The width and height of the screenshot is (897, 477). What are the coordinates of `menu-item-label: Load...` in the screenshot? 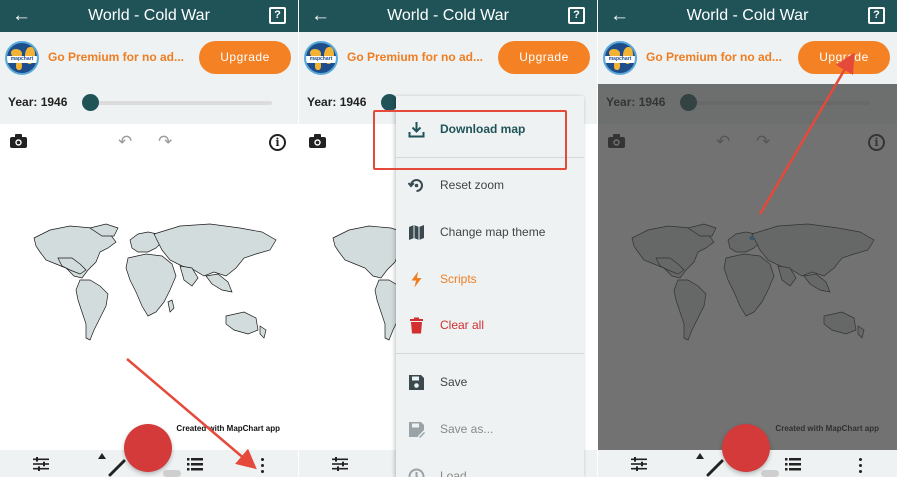 It's located at (458, 473).